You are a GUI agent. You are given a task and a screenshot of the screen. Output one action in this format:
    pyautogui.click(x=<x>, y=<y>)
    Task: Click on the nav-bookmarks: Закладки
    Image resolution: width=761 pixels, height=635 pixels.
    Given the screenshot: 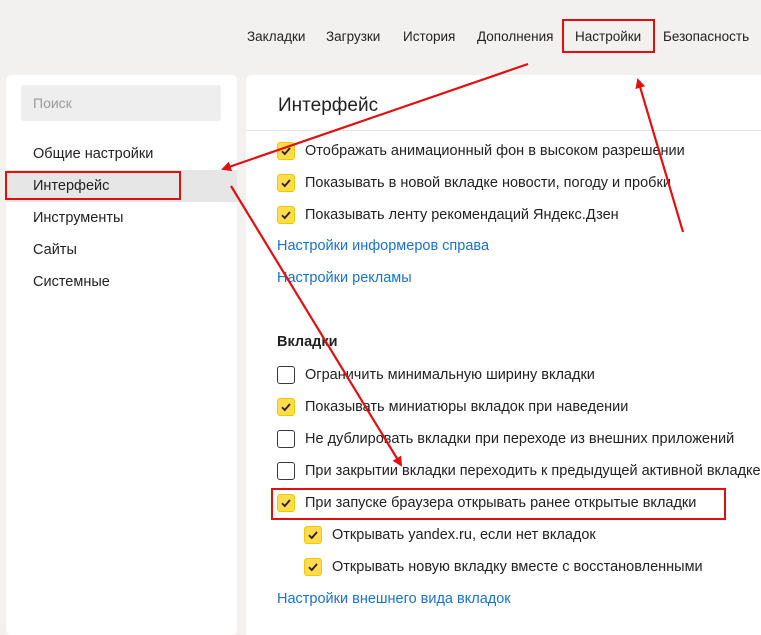 What is the action you would take?
    pyautogui.click(x=276, y=36)
    